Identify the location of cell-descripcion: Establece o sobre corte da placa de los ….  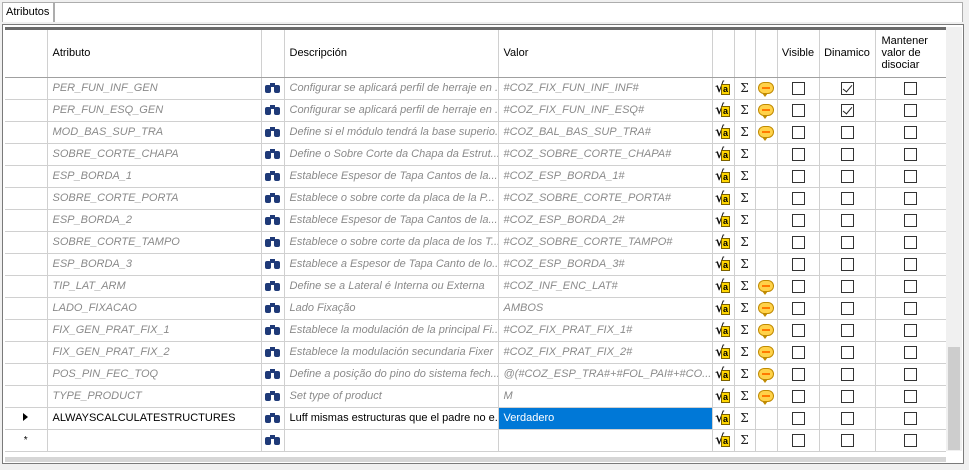
(391, 242).